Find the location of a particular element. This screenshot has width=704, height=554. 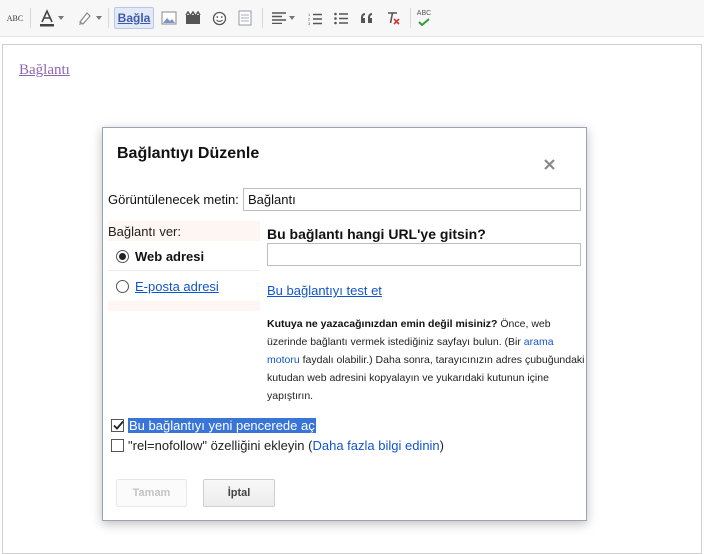

numbered-list-button: 1 2 3 is located at coordinates (315, 18).